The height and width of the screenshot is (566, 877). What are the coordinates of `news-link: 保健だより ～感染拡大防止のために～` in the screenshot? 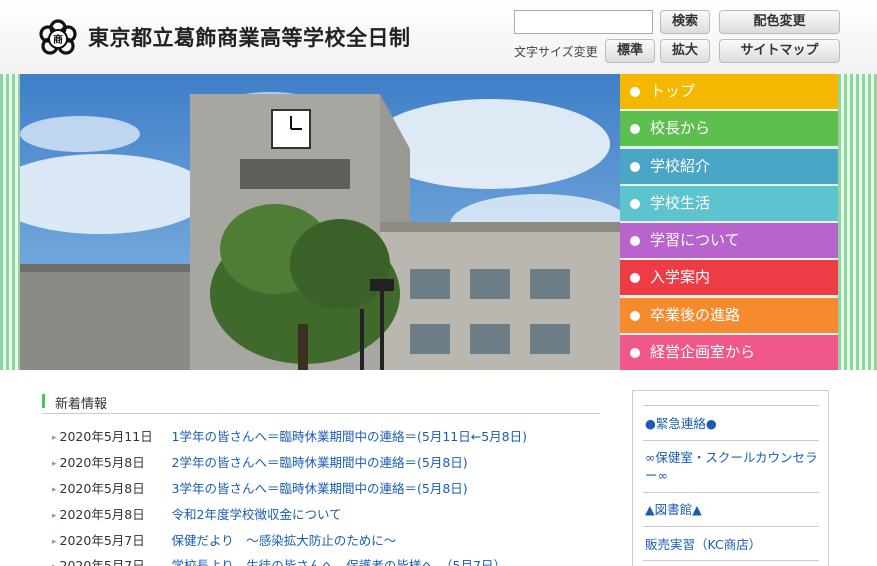 It's located at (284, 540).